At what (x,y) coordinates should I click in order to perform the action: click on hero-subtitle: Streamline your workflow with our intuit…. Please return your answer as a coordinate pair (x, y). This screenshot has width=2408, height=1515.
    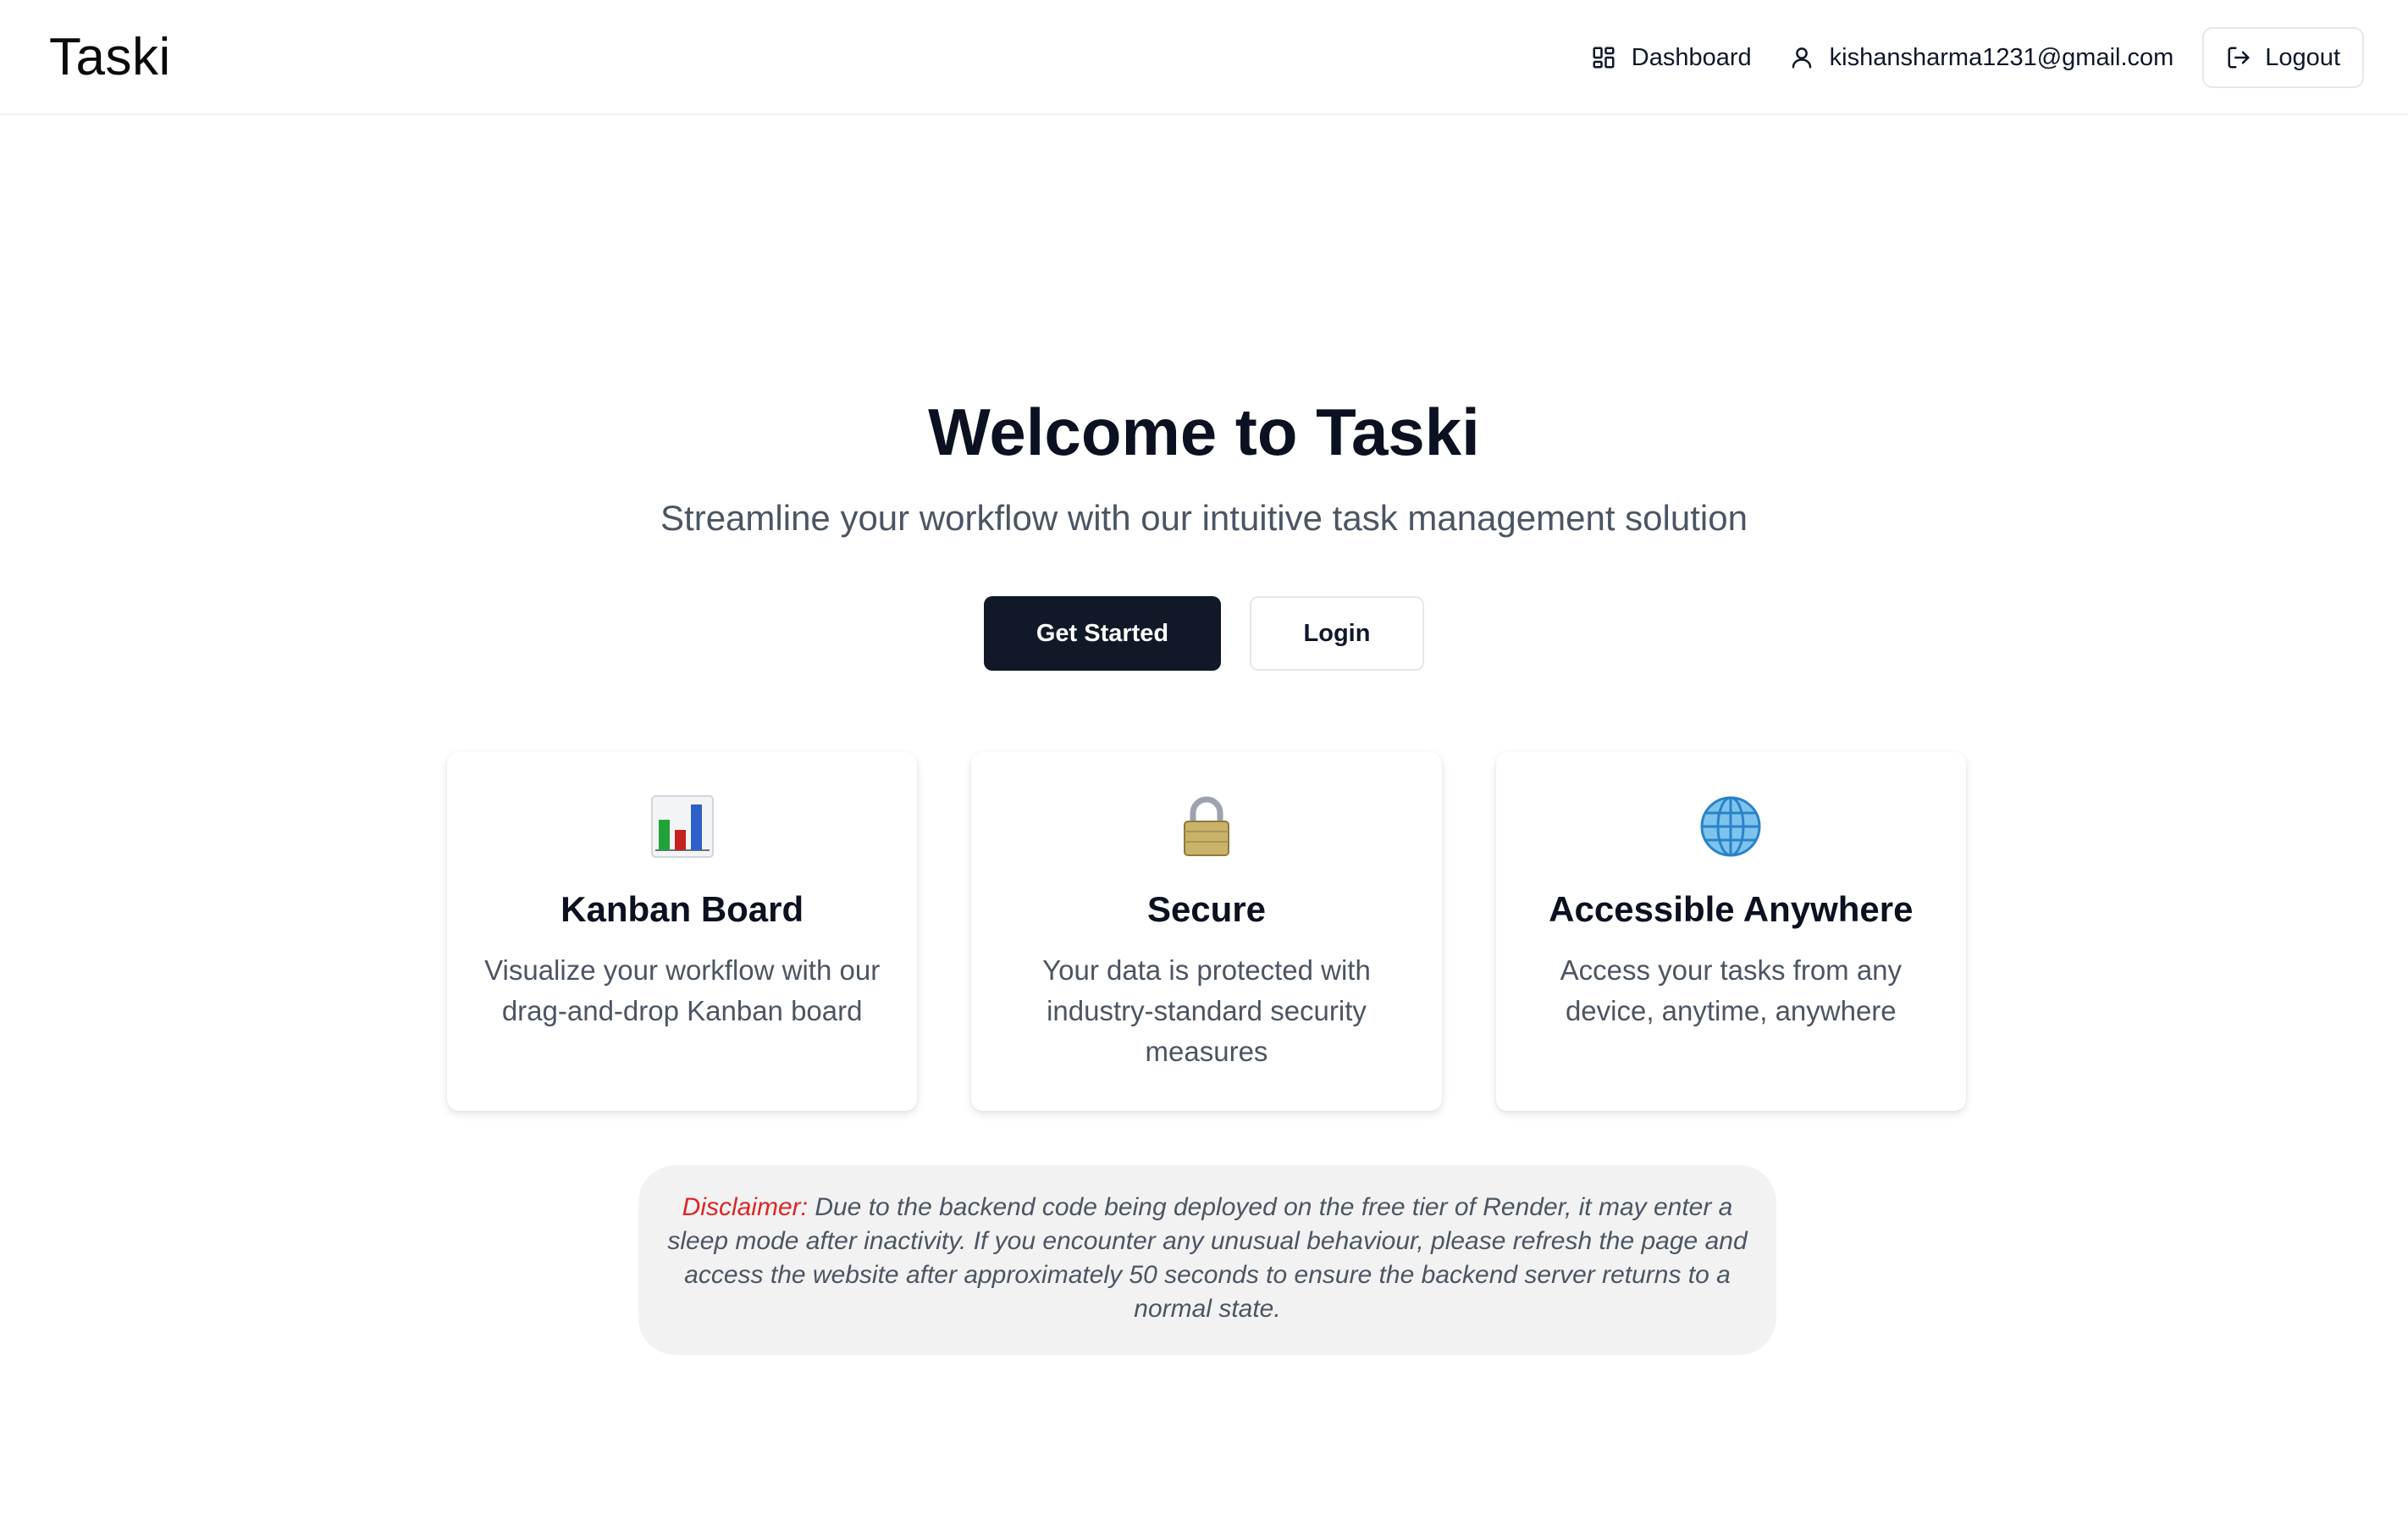
    Looking at the image, I should click on (1204, 518).